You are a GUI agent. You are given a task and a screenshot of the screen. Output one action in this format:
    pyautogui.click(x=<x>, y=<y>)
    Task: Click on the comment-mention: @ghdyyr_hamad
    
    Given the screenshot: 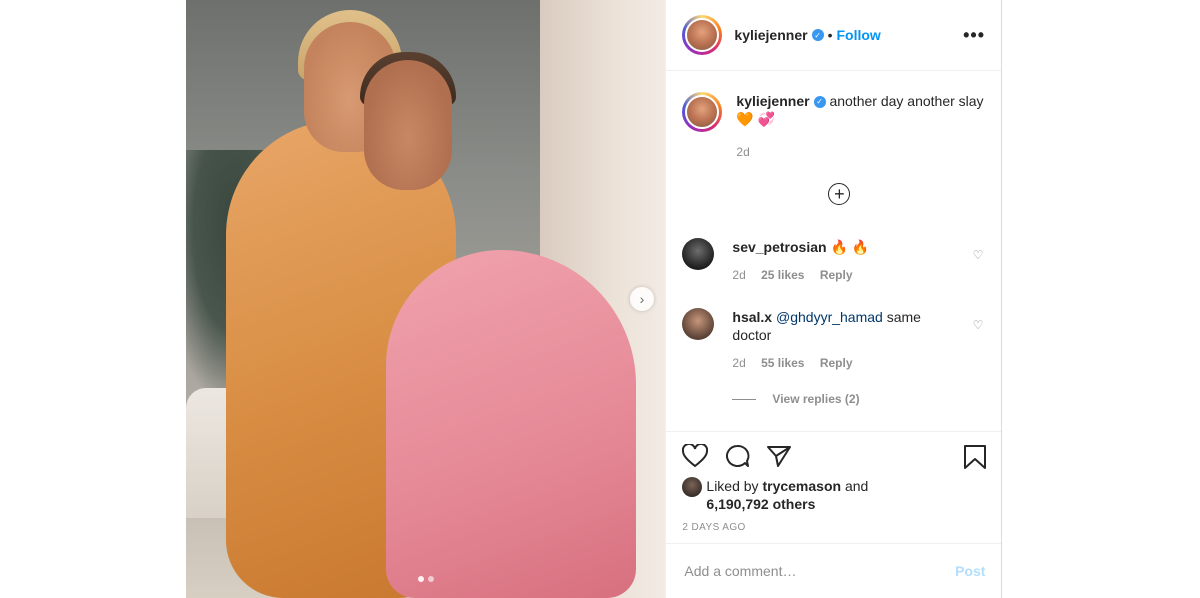 What is the action you would take?
    pyautogui.click(x=829, y=317)
    